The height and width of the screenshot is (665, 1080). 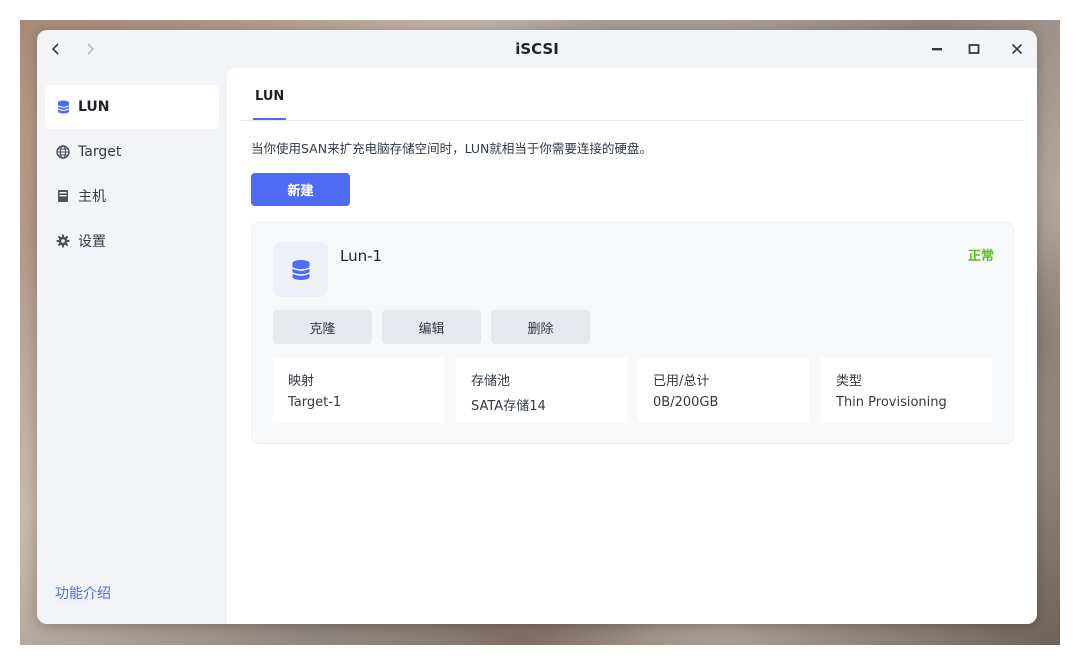 What do you see at coordinates (980, 256) in the screenshot?
I see `status-badge: 正常` at bounding box center [980, 256].